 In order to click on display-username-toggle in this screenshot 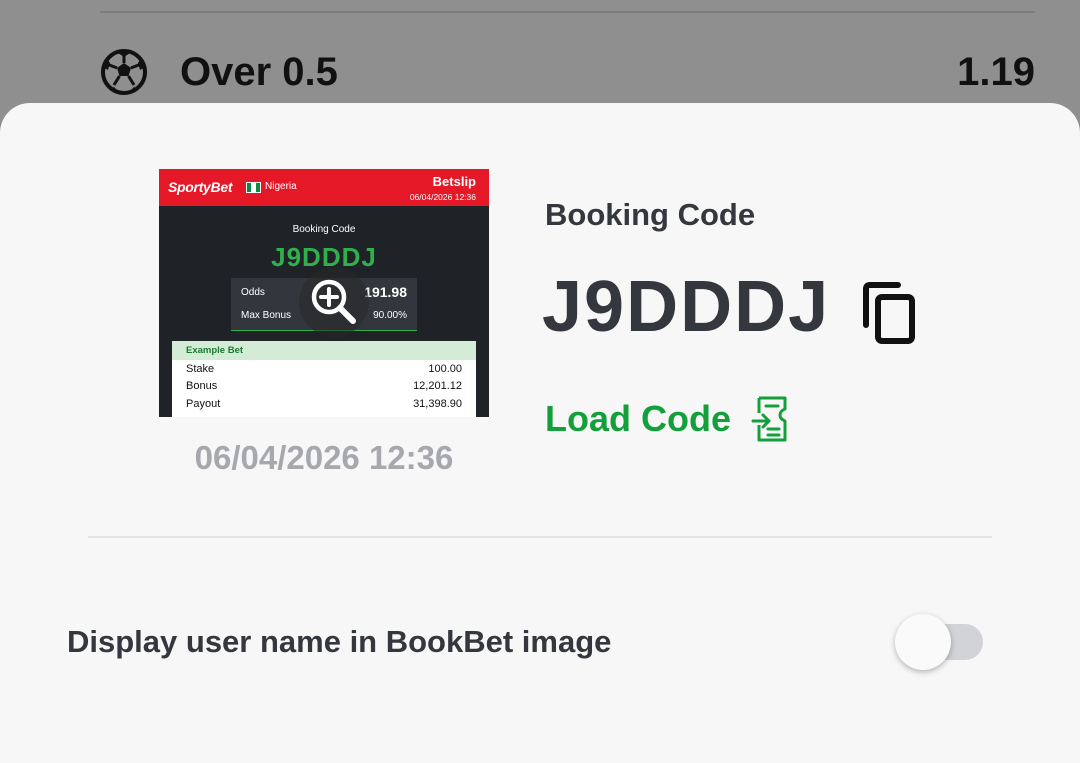, I will do `click(940, 642)`.